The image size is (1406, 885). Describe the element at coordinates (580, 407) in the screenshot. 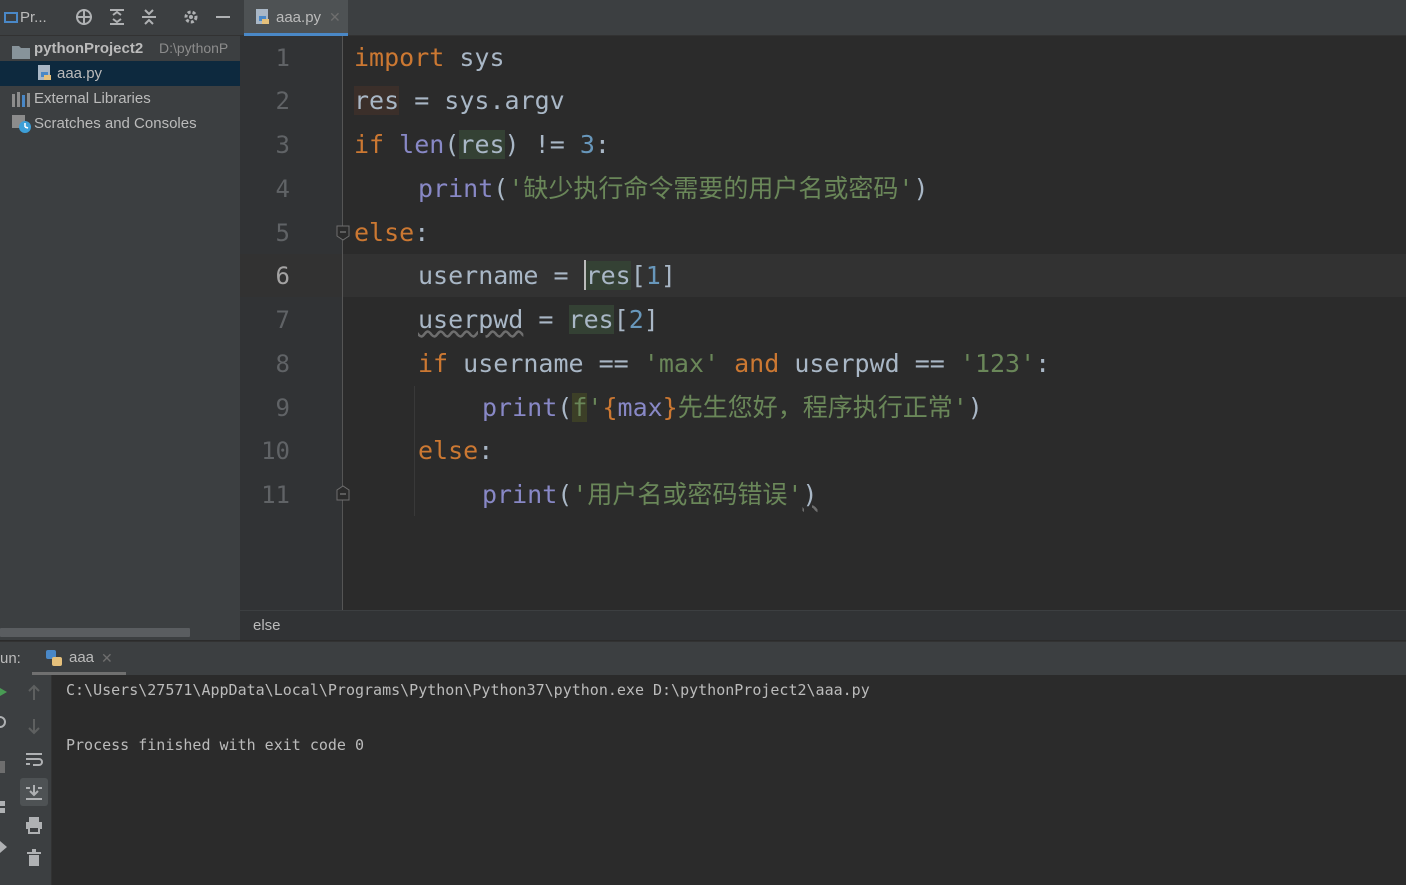

I see `token-fstring-prefix: f` at that location.